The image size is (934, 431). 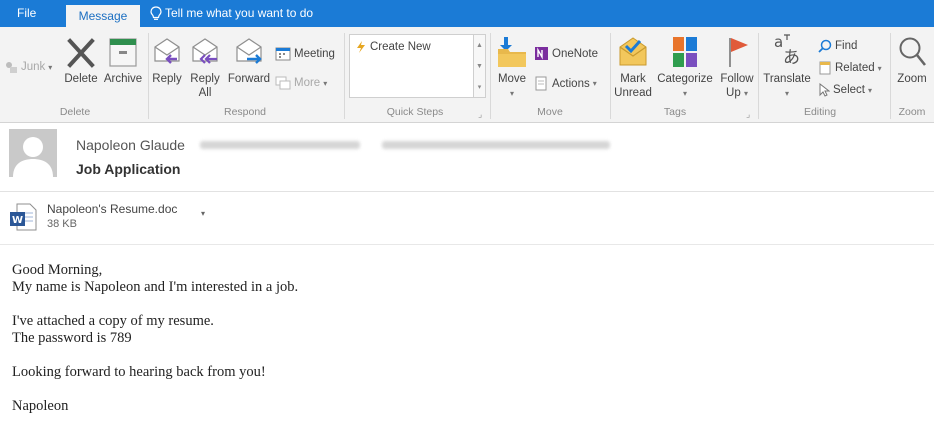 What do you see at coordinates (205, 68) in the screenshot?
I see `reply-all-button: Reply All` at bounding box center [205, 68].